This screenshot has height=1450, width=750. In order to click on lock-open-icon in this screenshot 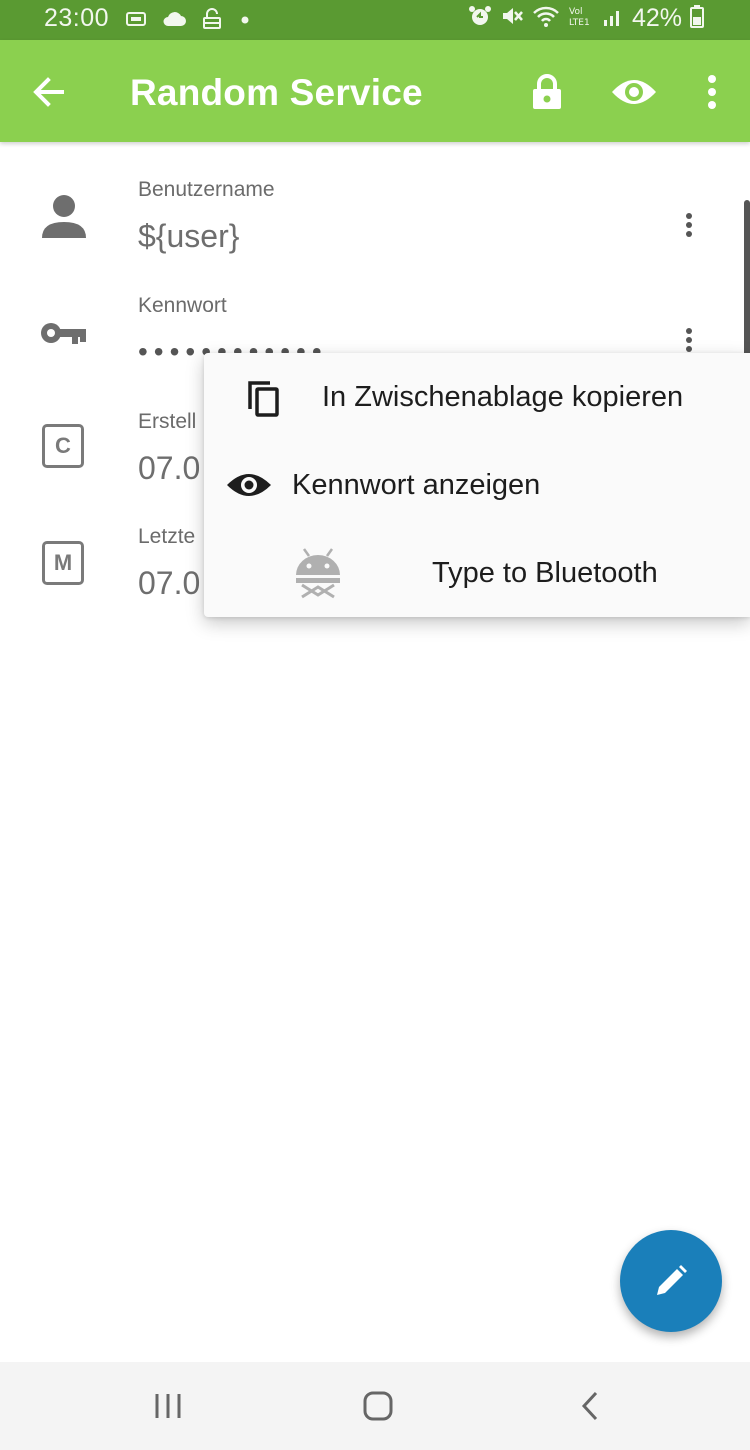, I will do `click(212, 21)`.